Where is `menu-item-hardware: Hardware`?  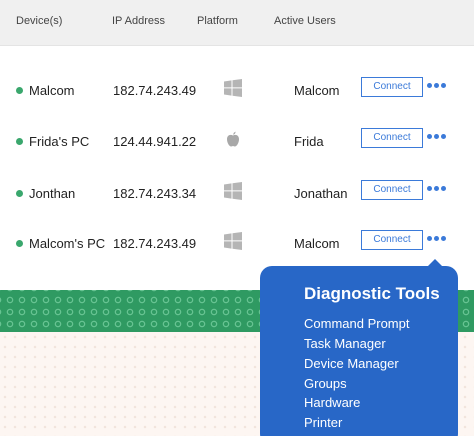
menu-item-hardware: Hardware is located at coordinates (332, 402).